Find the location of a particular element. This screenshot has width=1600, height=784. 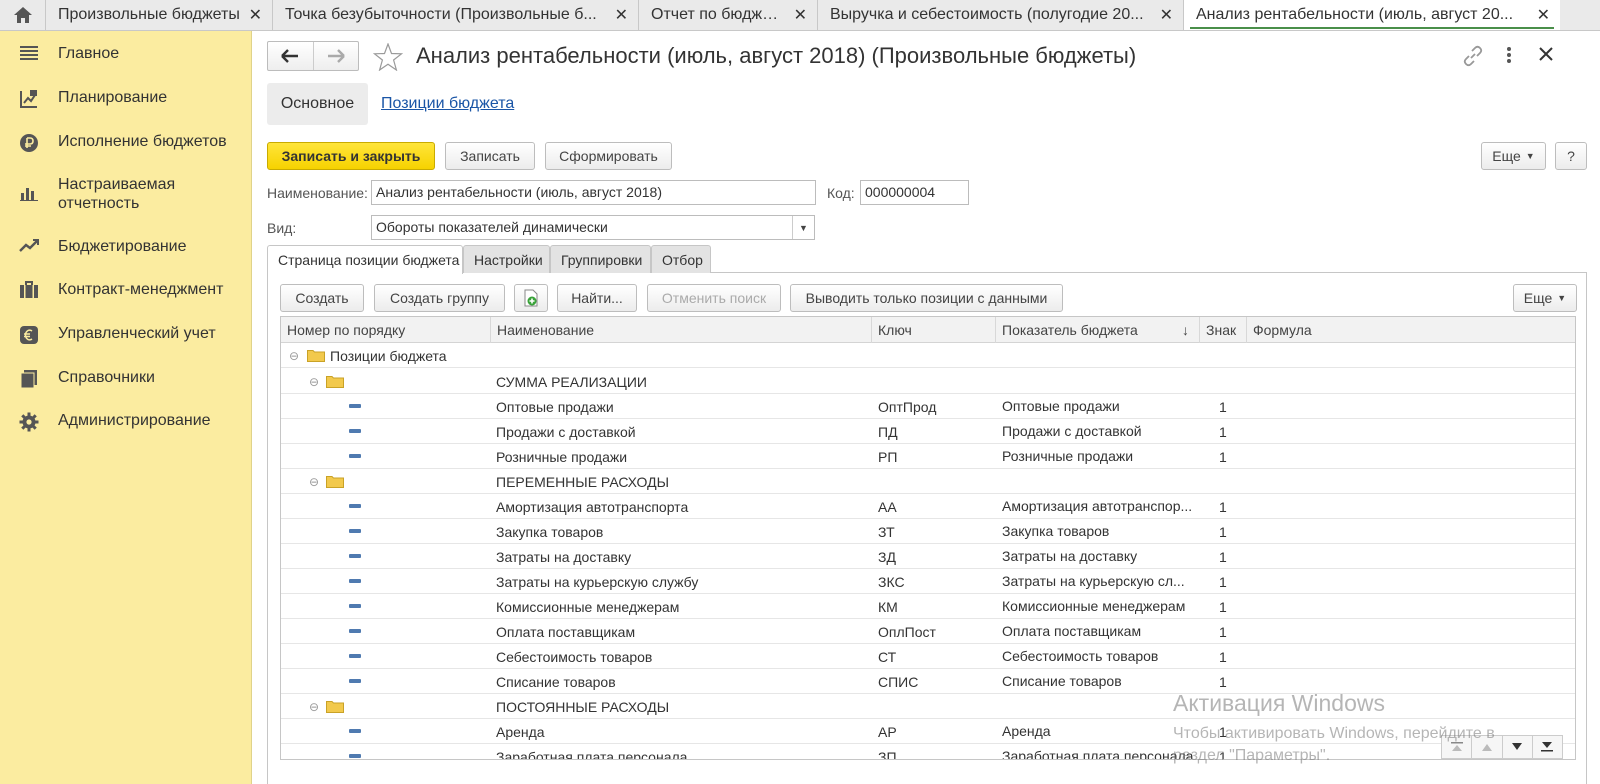

kind-select: Обороты показателей динамически ▼ is located at coordinates (593, 227).